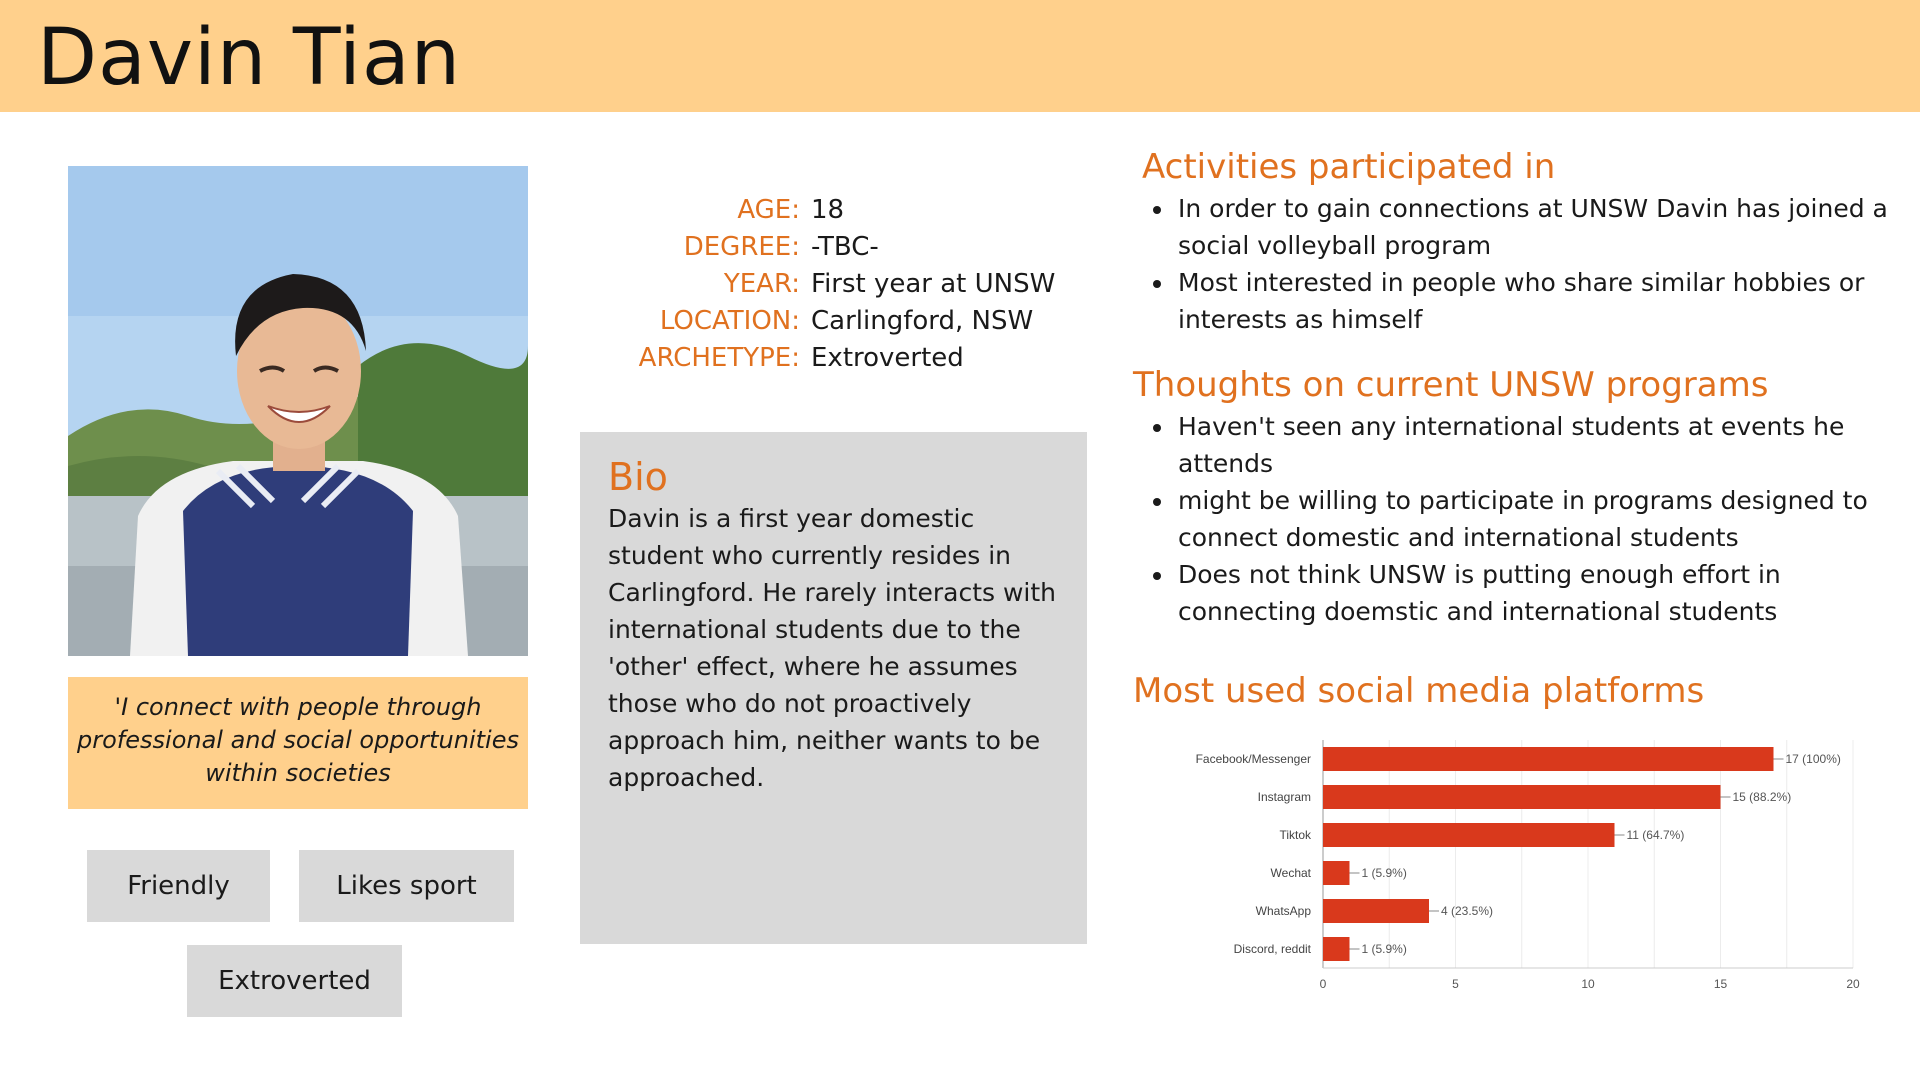  What do you see at coordinates (1253, 759) in the screenshot?
I see `category-label: Facebook/Messenger` at bounding box center [1253, 759].